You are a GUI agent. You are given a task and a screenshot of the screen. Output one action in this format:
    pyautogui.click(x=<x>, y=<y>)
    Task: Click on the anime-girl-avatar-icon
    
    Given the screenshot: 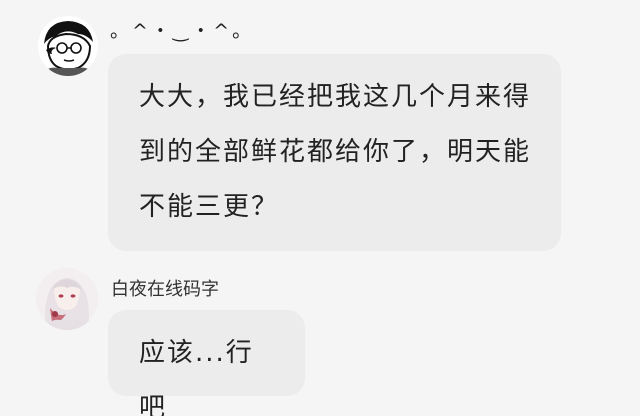 What is the action you would take?
    pyautogui.click(x=67, y=299)
    